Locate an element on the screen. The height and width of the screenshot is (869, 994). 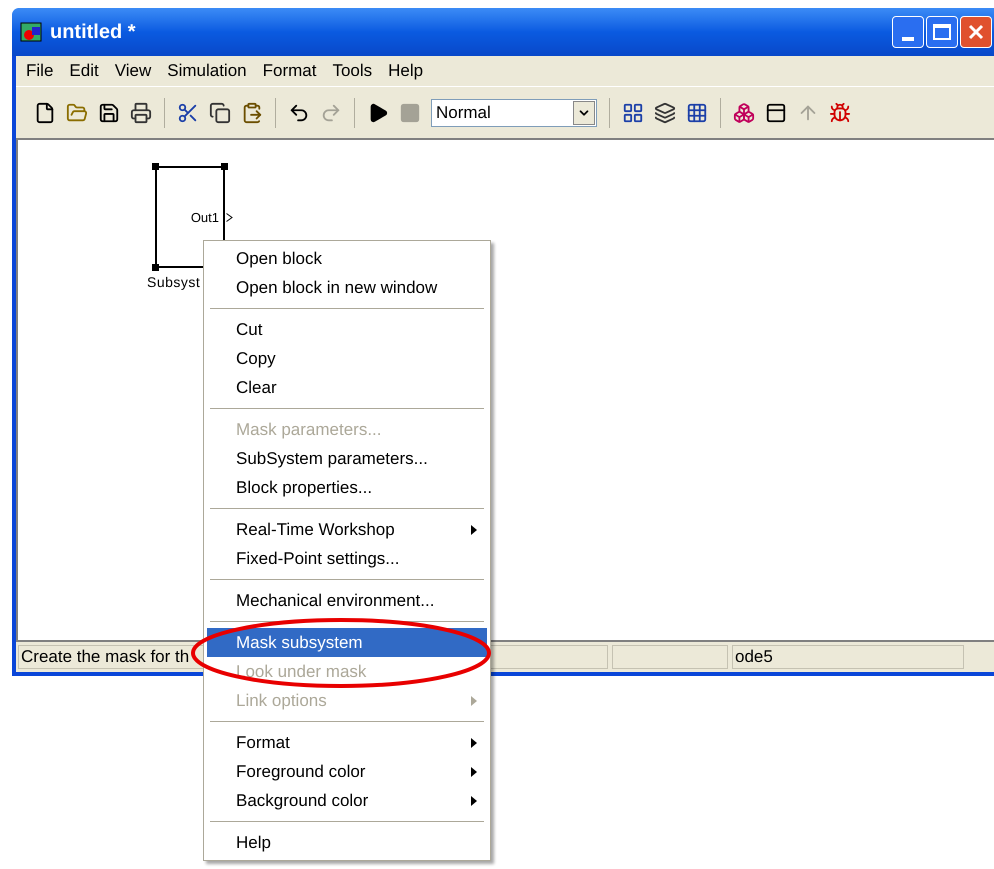
menu-item: View is located at coordinates (133, 71).